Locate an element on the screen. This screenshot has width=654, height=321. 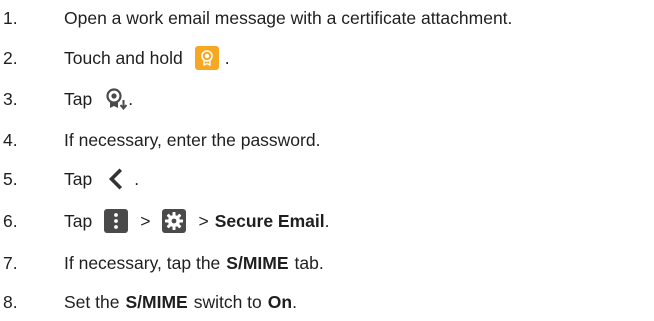
step-3: 3. Tap . is located at coordinates (327, 99).